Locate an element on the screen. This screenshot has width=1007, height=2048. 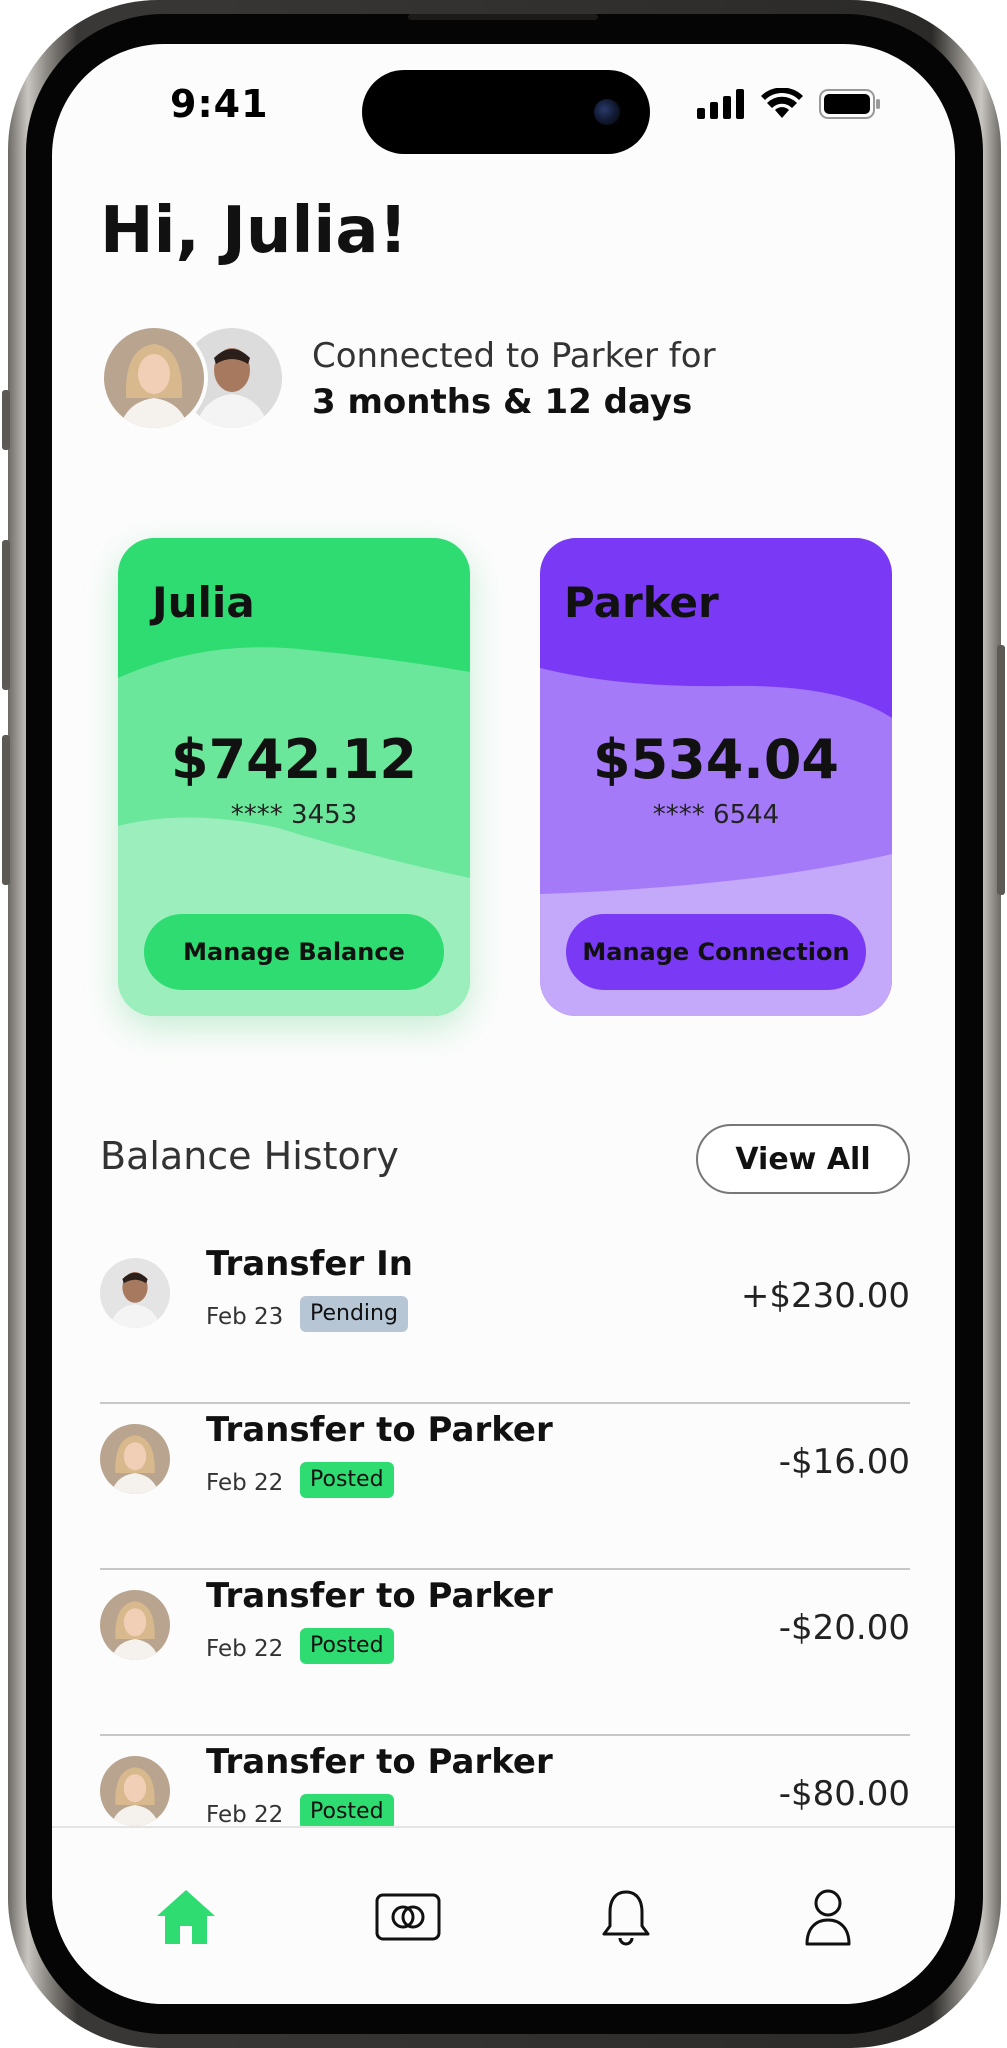
list-item: Transfer to Parker Feb 22 Posted -$16.00 is located at coordinates (505, 1487).